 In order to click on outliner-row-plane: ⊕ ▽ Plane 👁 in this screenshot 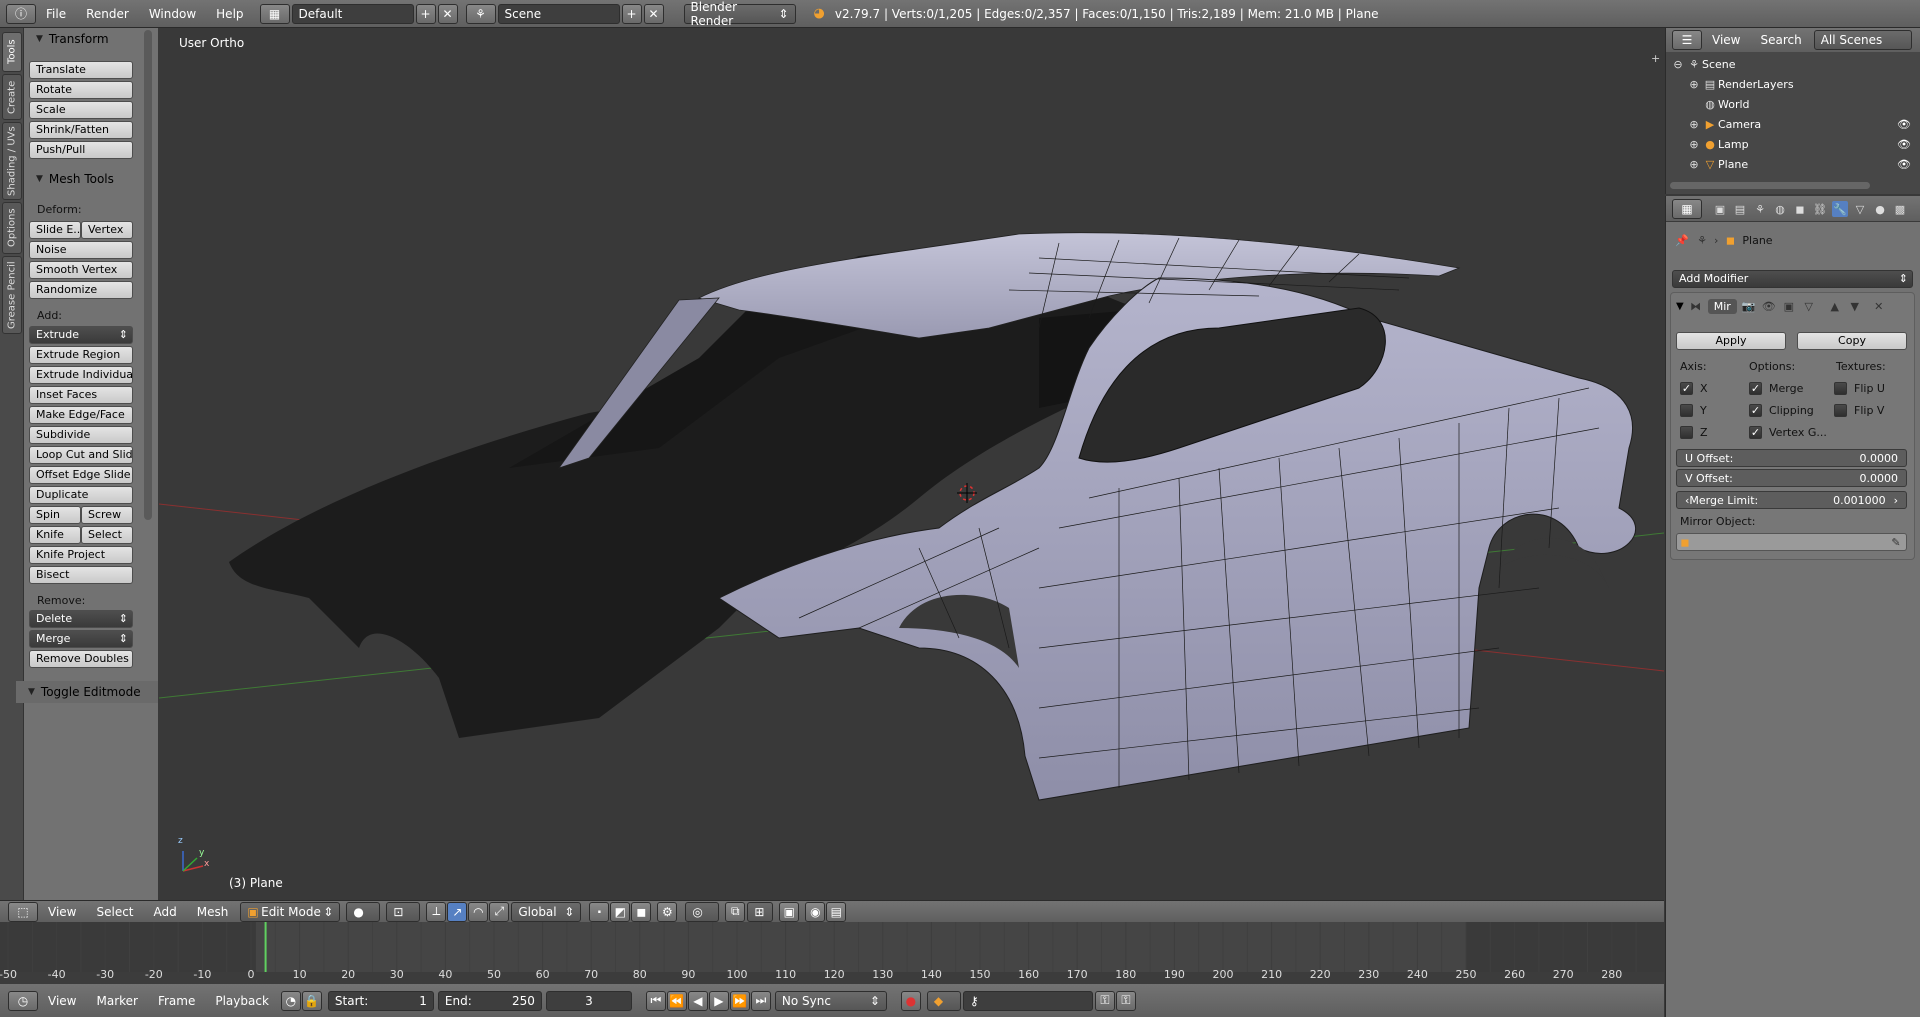, I will do `click(1793, 164)`.